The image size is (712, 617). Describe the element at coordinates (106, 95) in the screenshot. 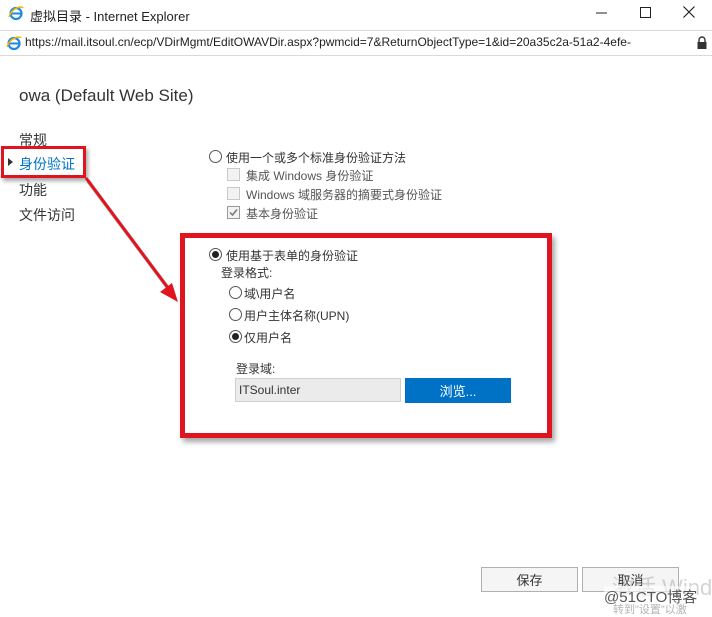

I see `page-title: owa (Default Web Site)` at that location.